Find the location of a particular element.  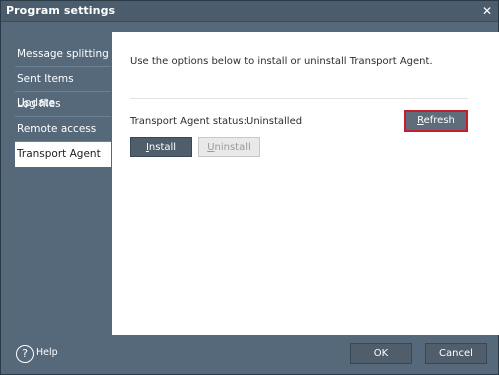

install-button: Install is located at coordinates (161, 147).